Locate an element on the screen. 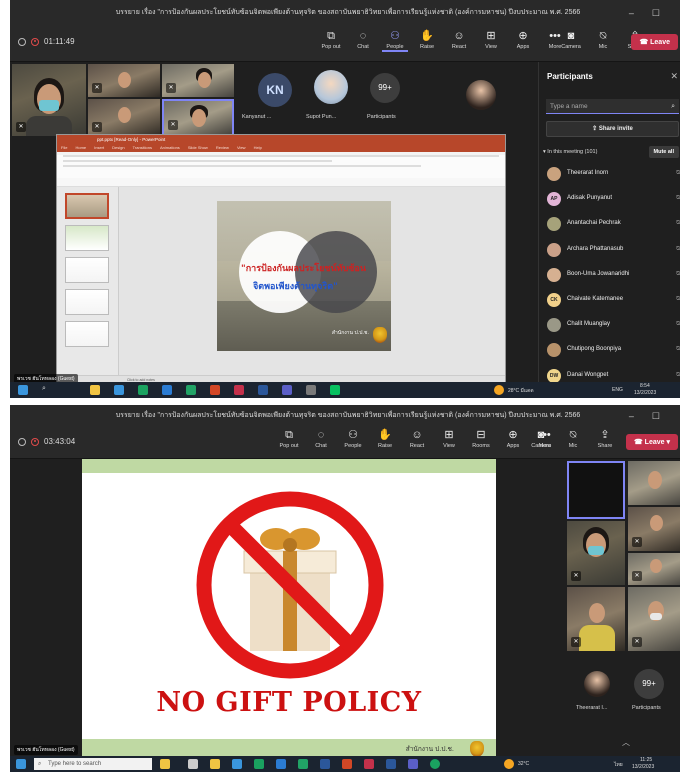 This screenshot has width=680, height=772. participant-row: Boon-Uma Jowanaridhi ⍉ is located at coordinates (612, 275).